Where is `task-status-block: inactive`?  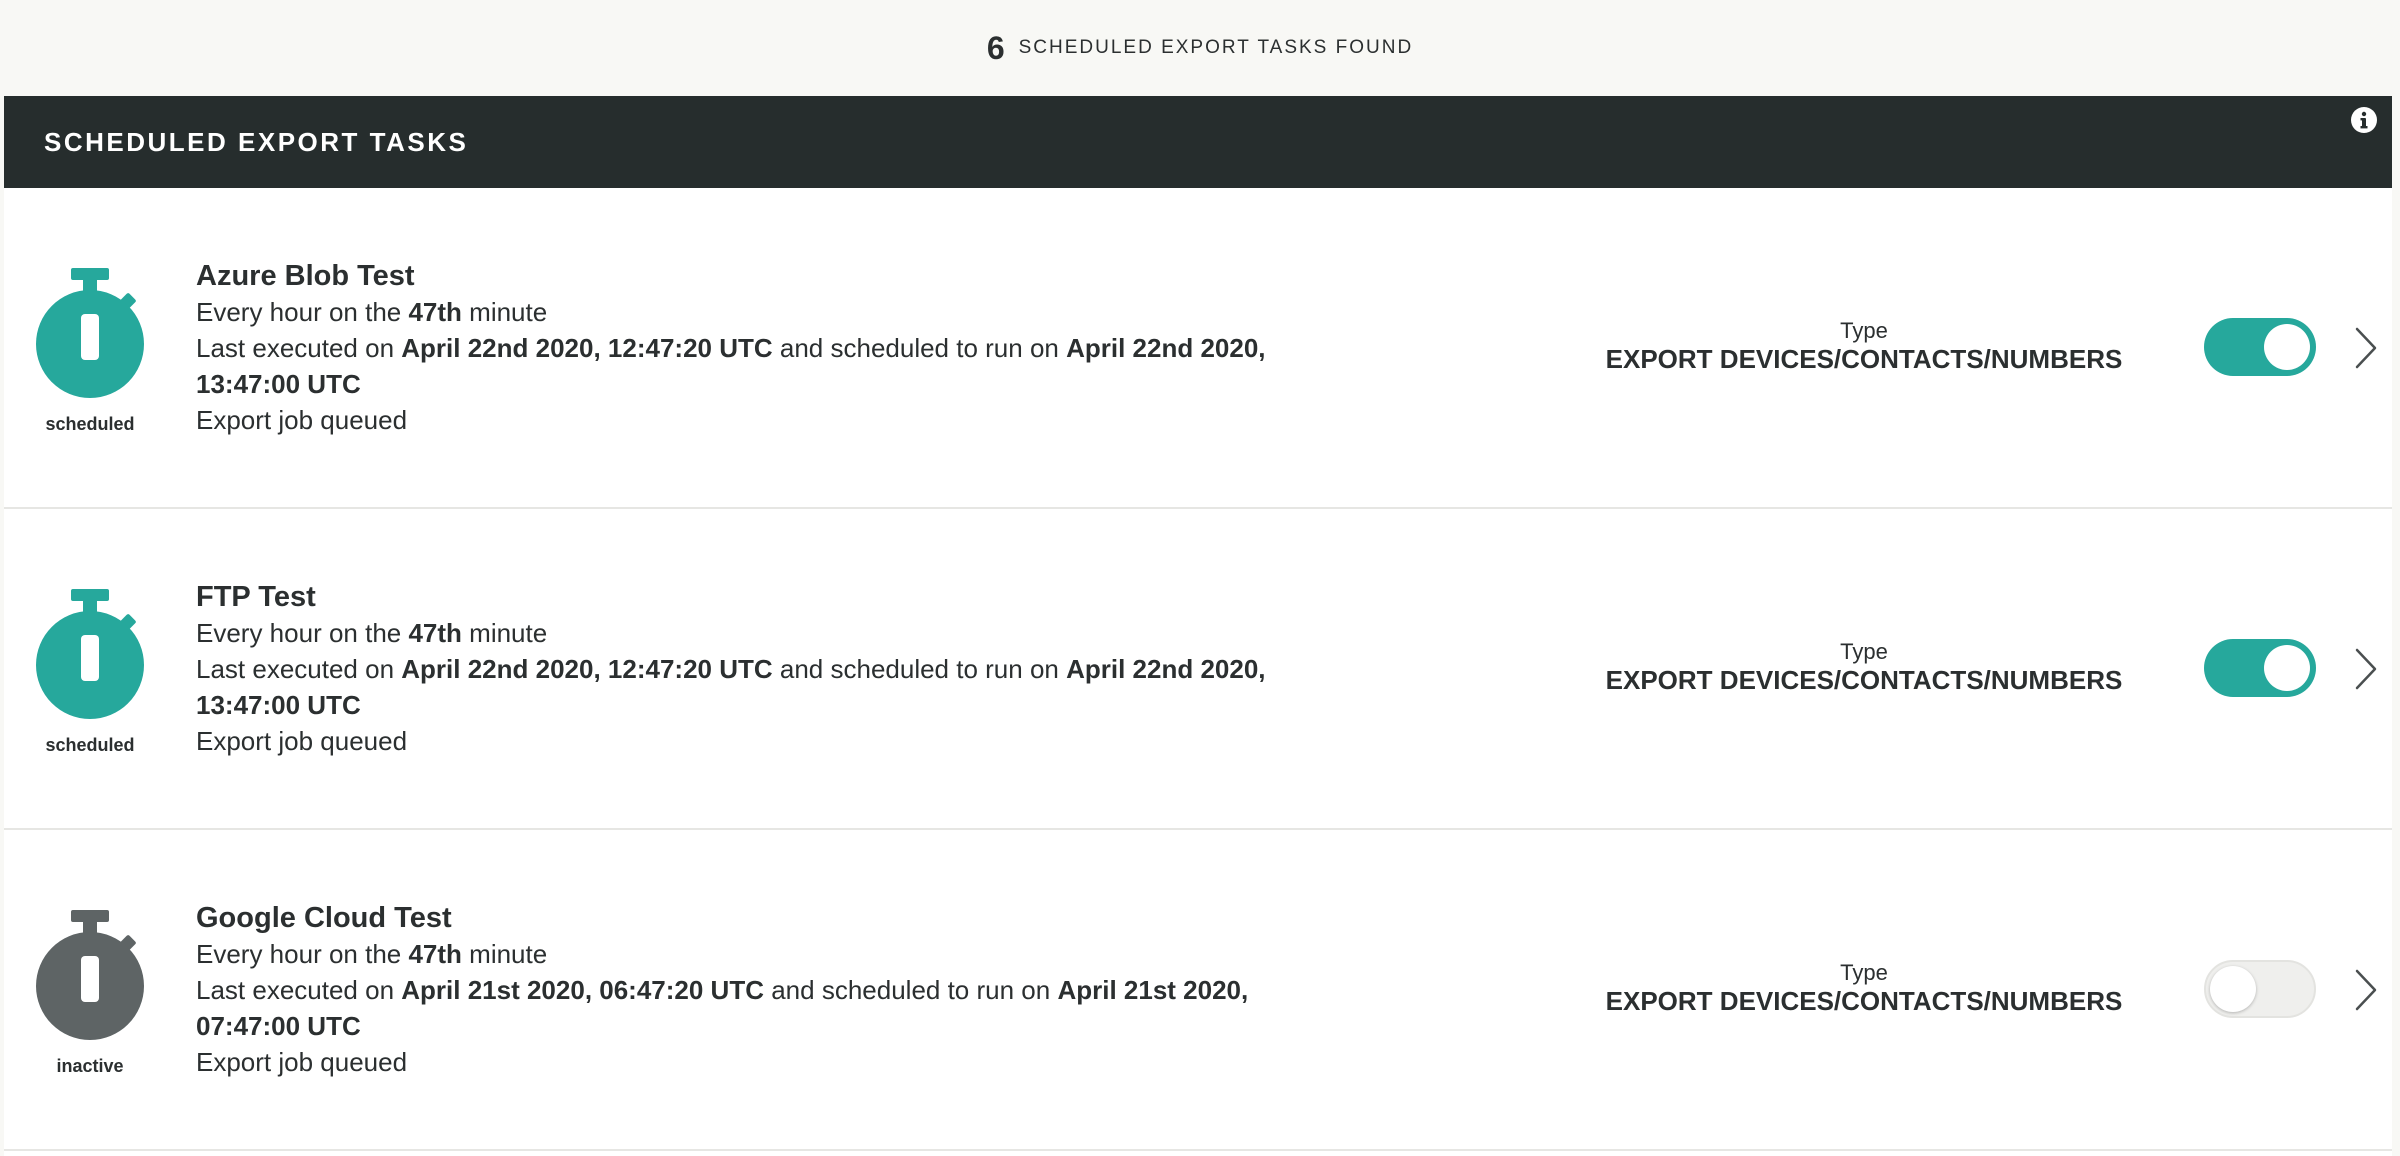 task-status-block: inactive is located at coordinates (90, 993).